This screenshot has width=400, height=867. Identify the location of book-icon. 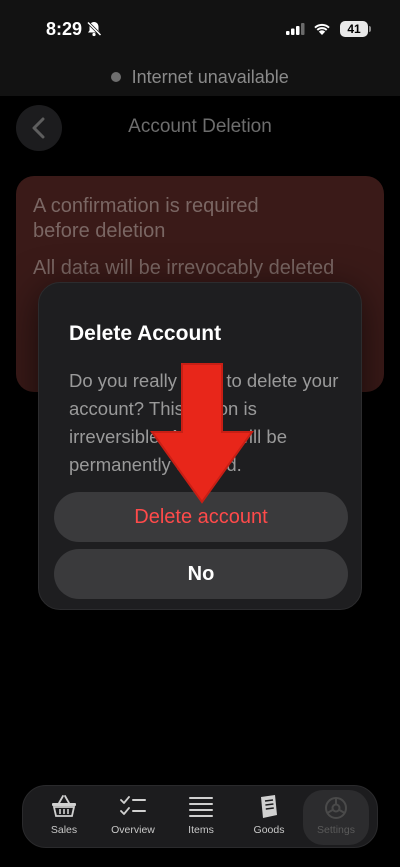
(269, 806).